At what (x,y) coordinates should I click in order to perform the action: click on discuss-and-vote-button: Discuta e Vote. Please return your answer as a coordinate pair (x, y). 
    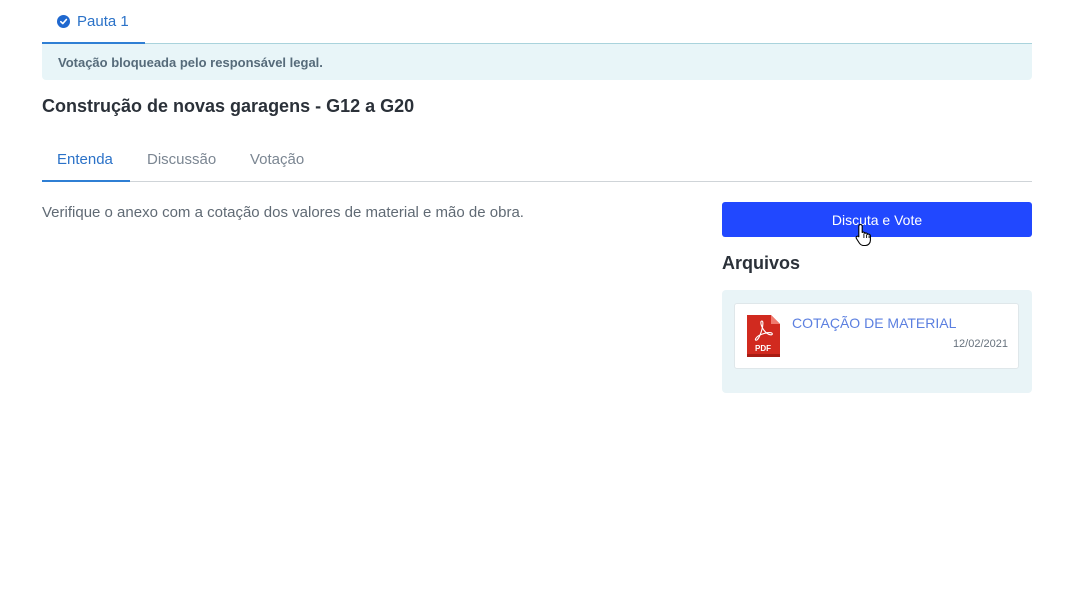
    Looking at the image, I should click on (877, 219).